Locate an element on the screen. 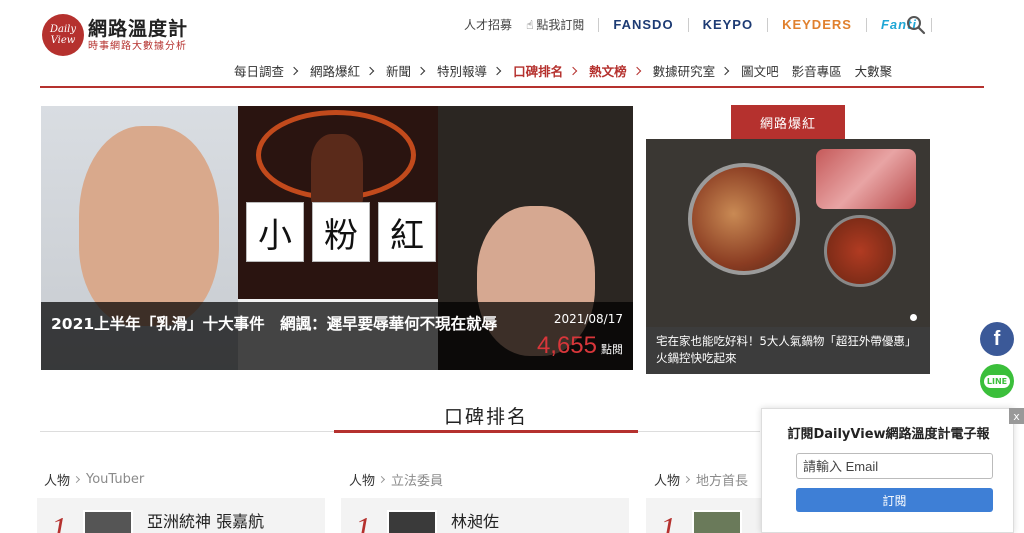  nav-video: 影音專區 is located at coordinates (817, 70).